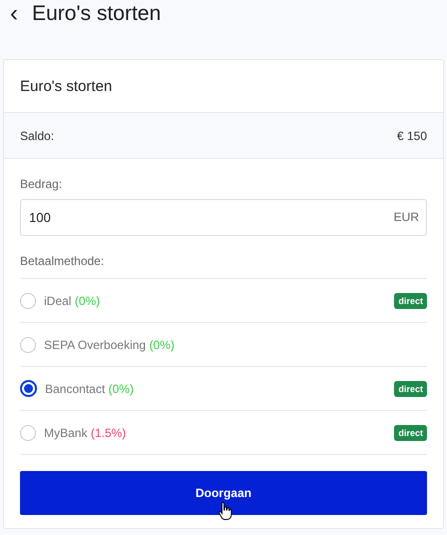 This screenshot has width=447, height=535. What do you see at coordinates (14, 14) in the screenshot?
I see `back-button: ‹` at bounding box center [14, 14].